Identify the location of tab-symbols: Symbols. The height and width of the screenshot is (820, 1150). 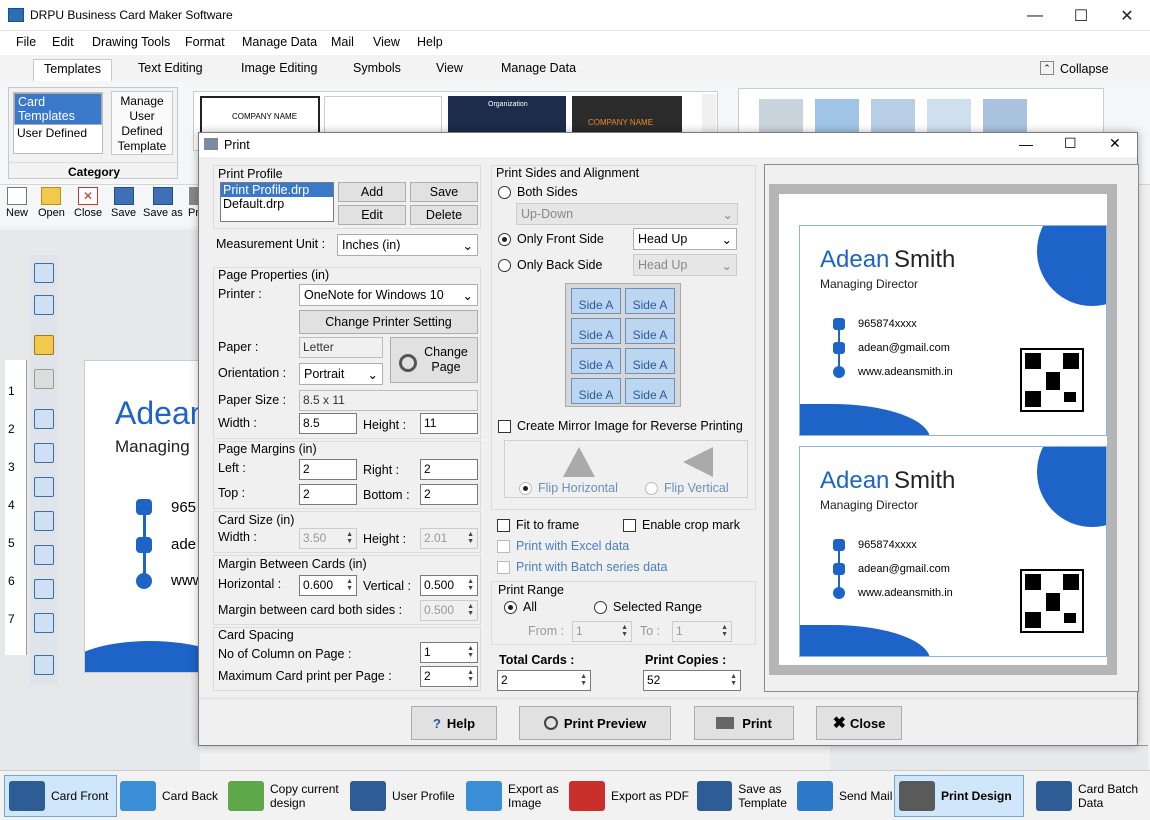
(377, 70).